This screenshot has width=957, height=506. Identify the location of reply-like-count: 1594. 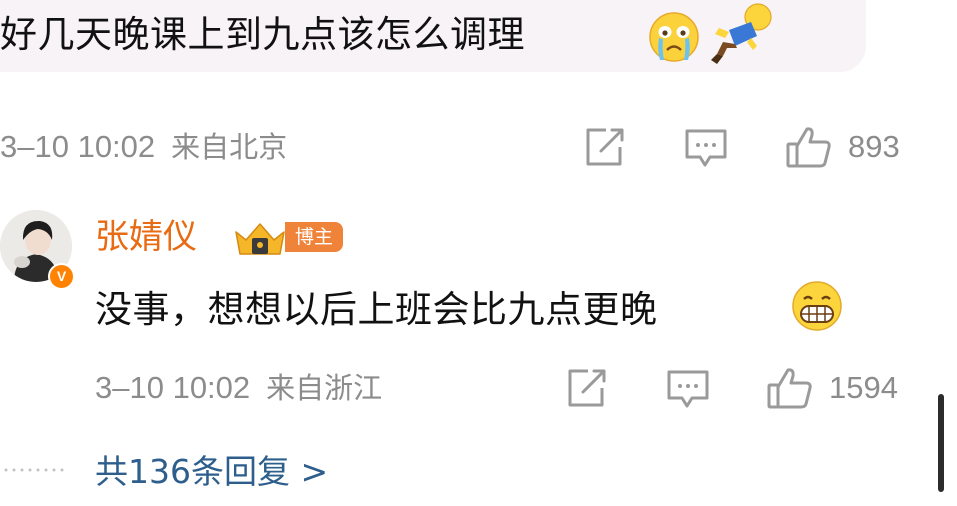
(863, 387).